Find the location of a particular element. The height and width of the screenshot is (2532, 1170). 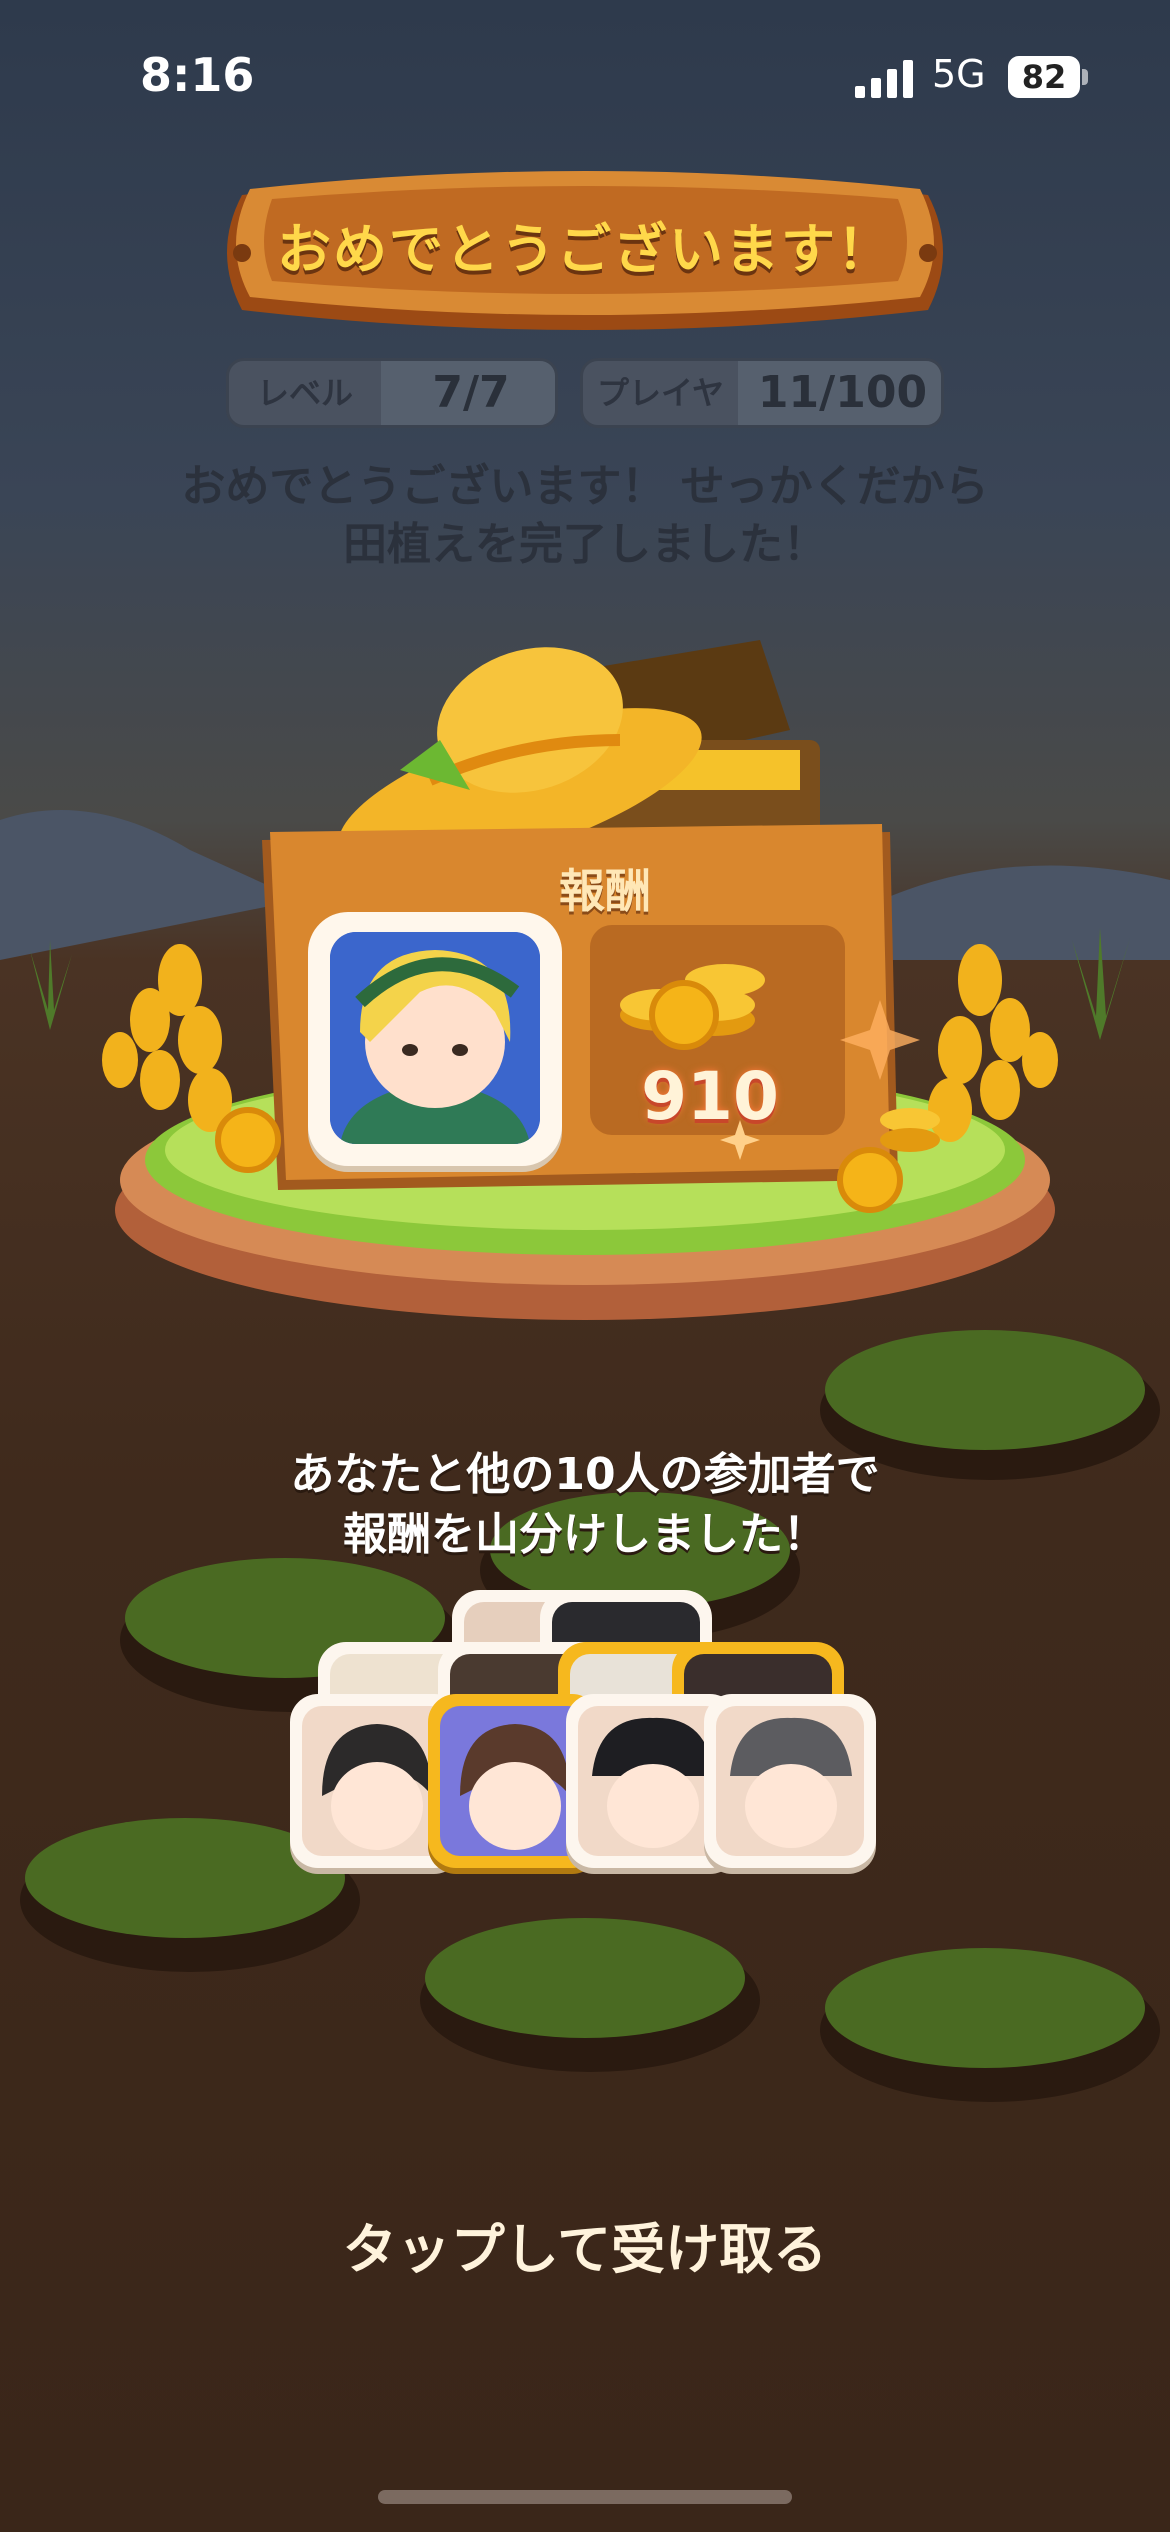

home-indicator is located at coordinates (585, 2497).